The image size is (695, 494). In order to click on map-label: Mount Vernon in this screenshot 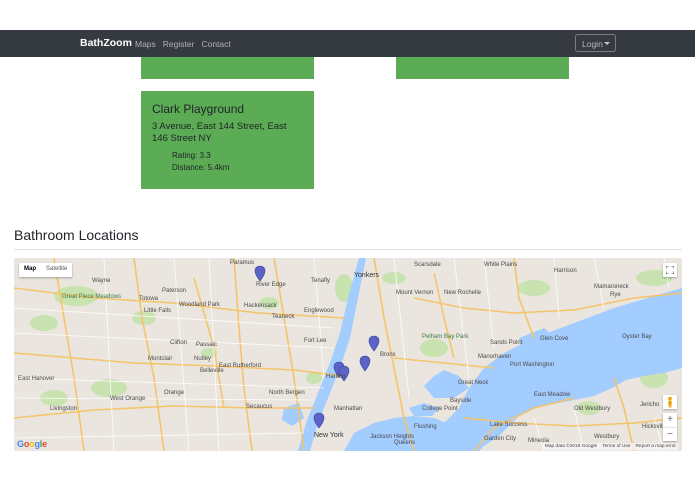, I will do `click(415, 293)`.